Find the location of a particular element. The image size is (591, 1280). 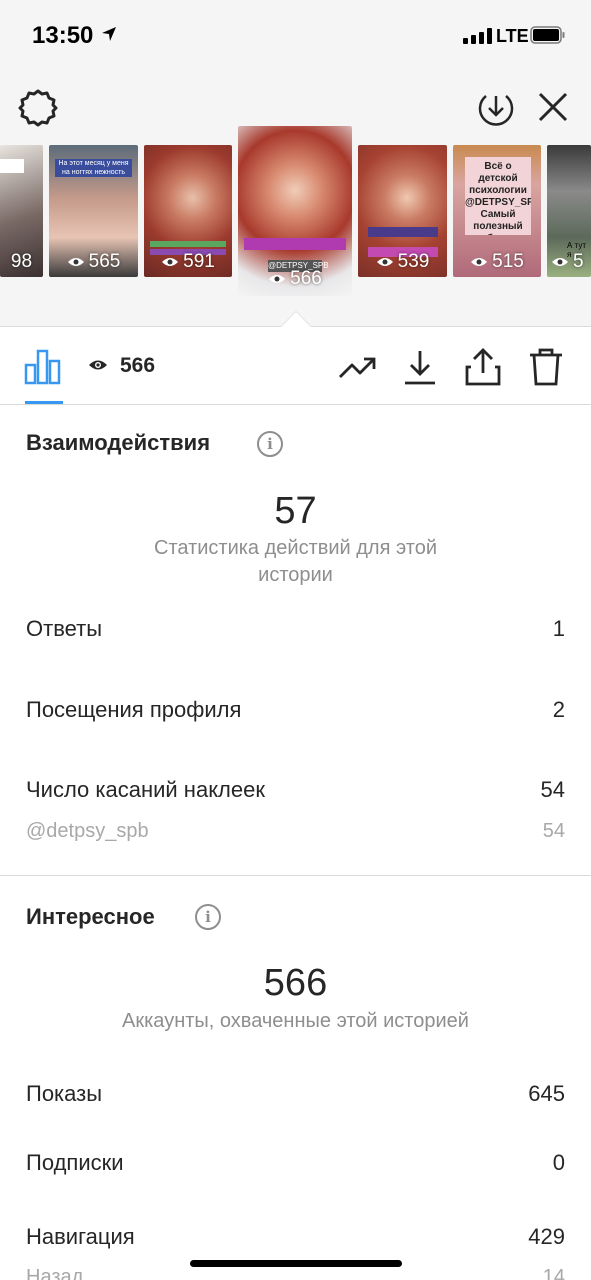

selection-pointer is located at coordinates (296, 319).